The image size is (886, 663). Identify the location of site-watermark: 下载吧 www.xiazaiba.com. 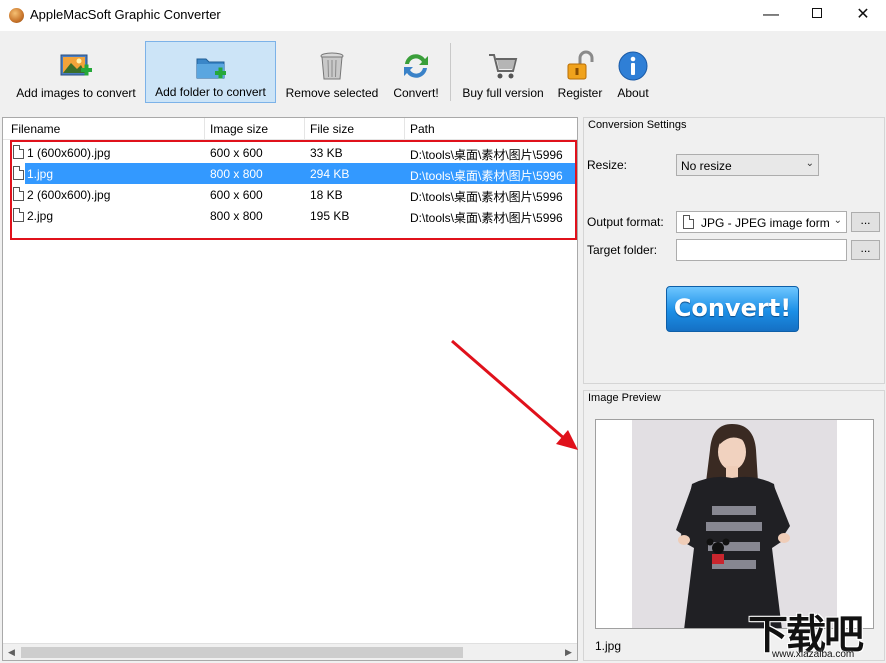
(816, 632).